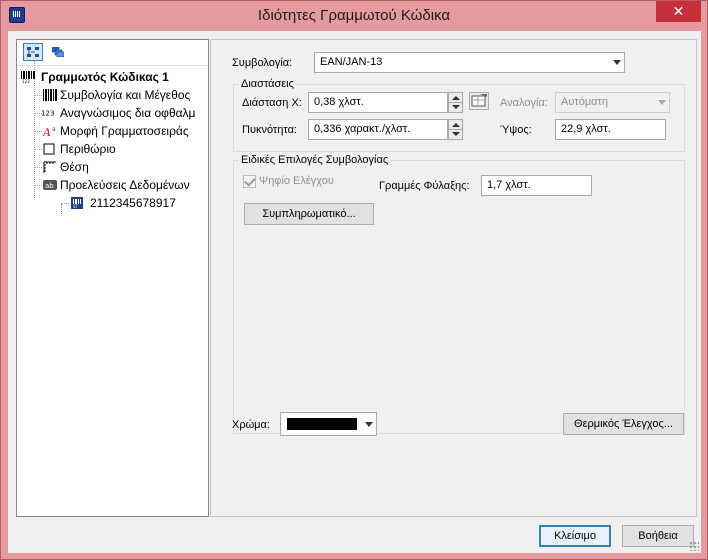  I want to click on tree-item-label: Μορφή Γραμματοσειράς, so click(124, 131).